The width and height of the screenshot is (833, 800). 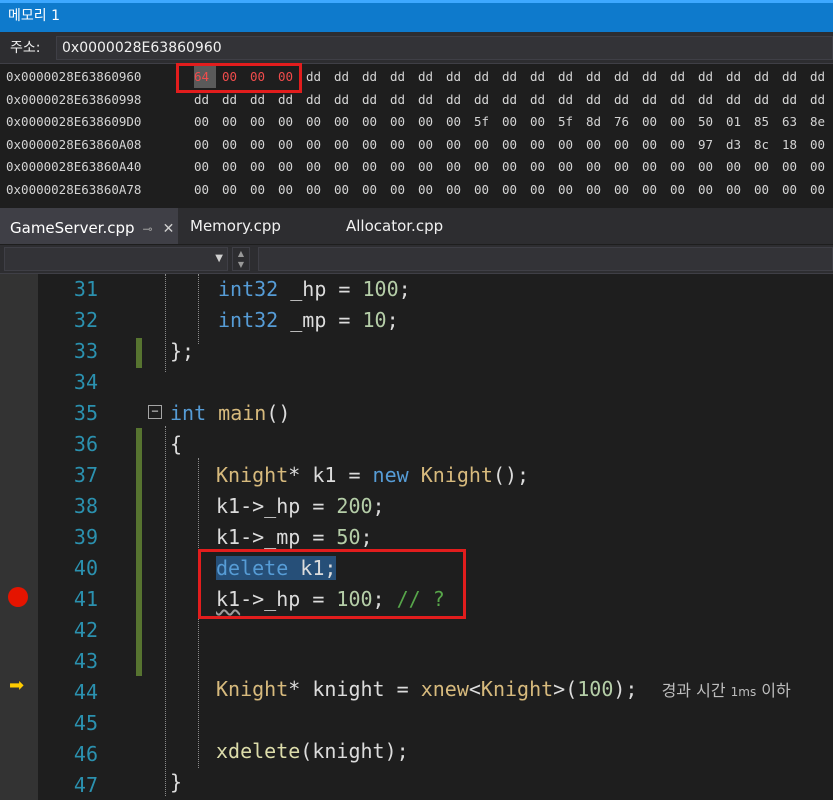 What do you see at coordinates (793, 122) in the screenshot?
I see `memory-byte: 63` at bounding box center [793, 122].